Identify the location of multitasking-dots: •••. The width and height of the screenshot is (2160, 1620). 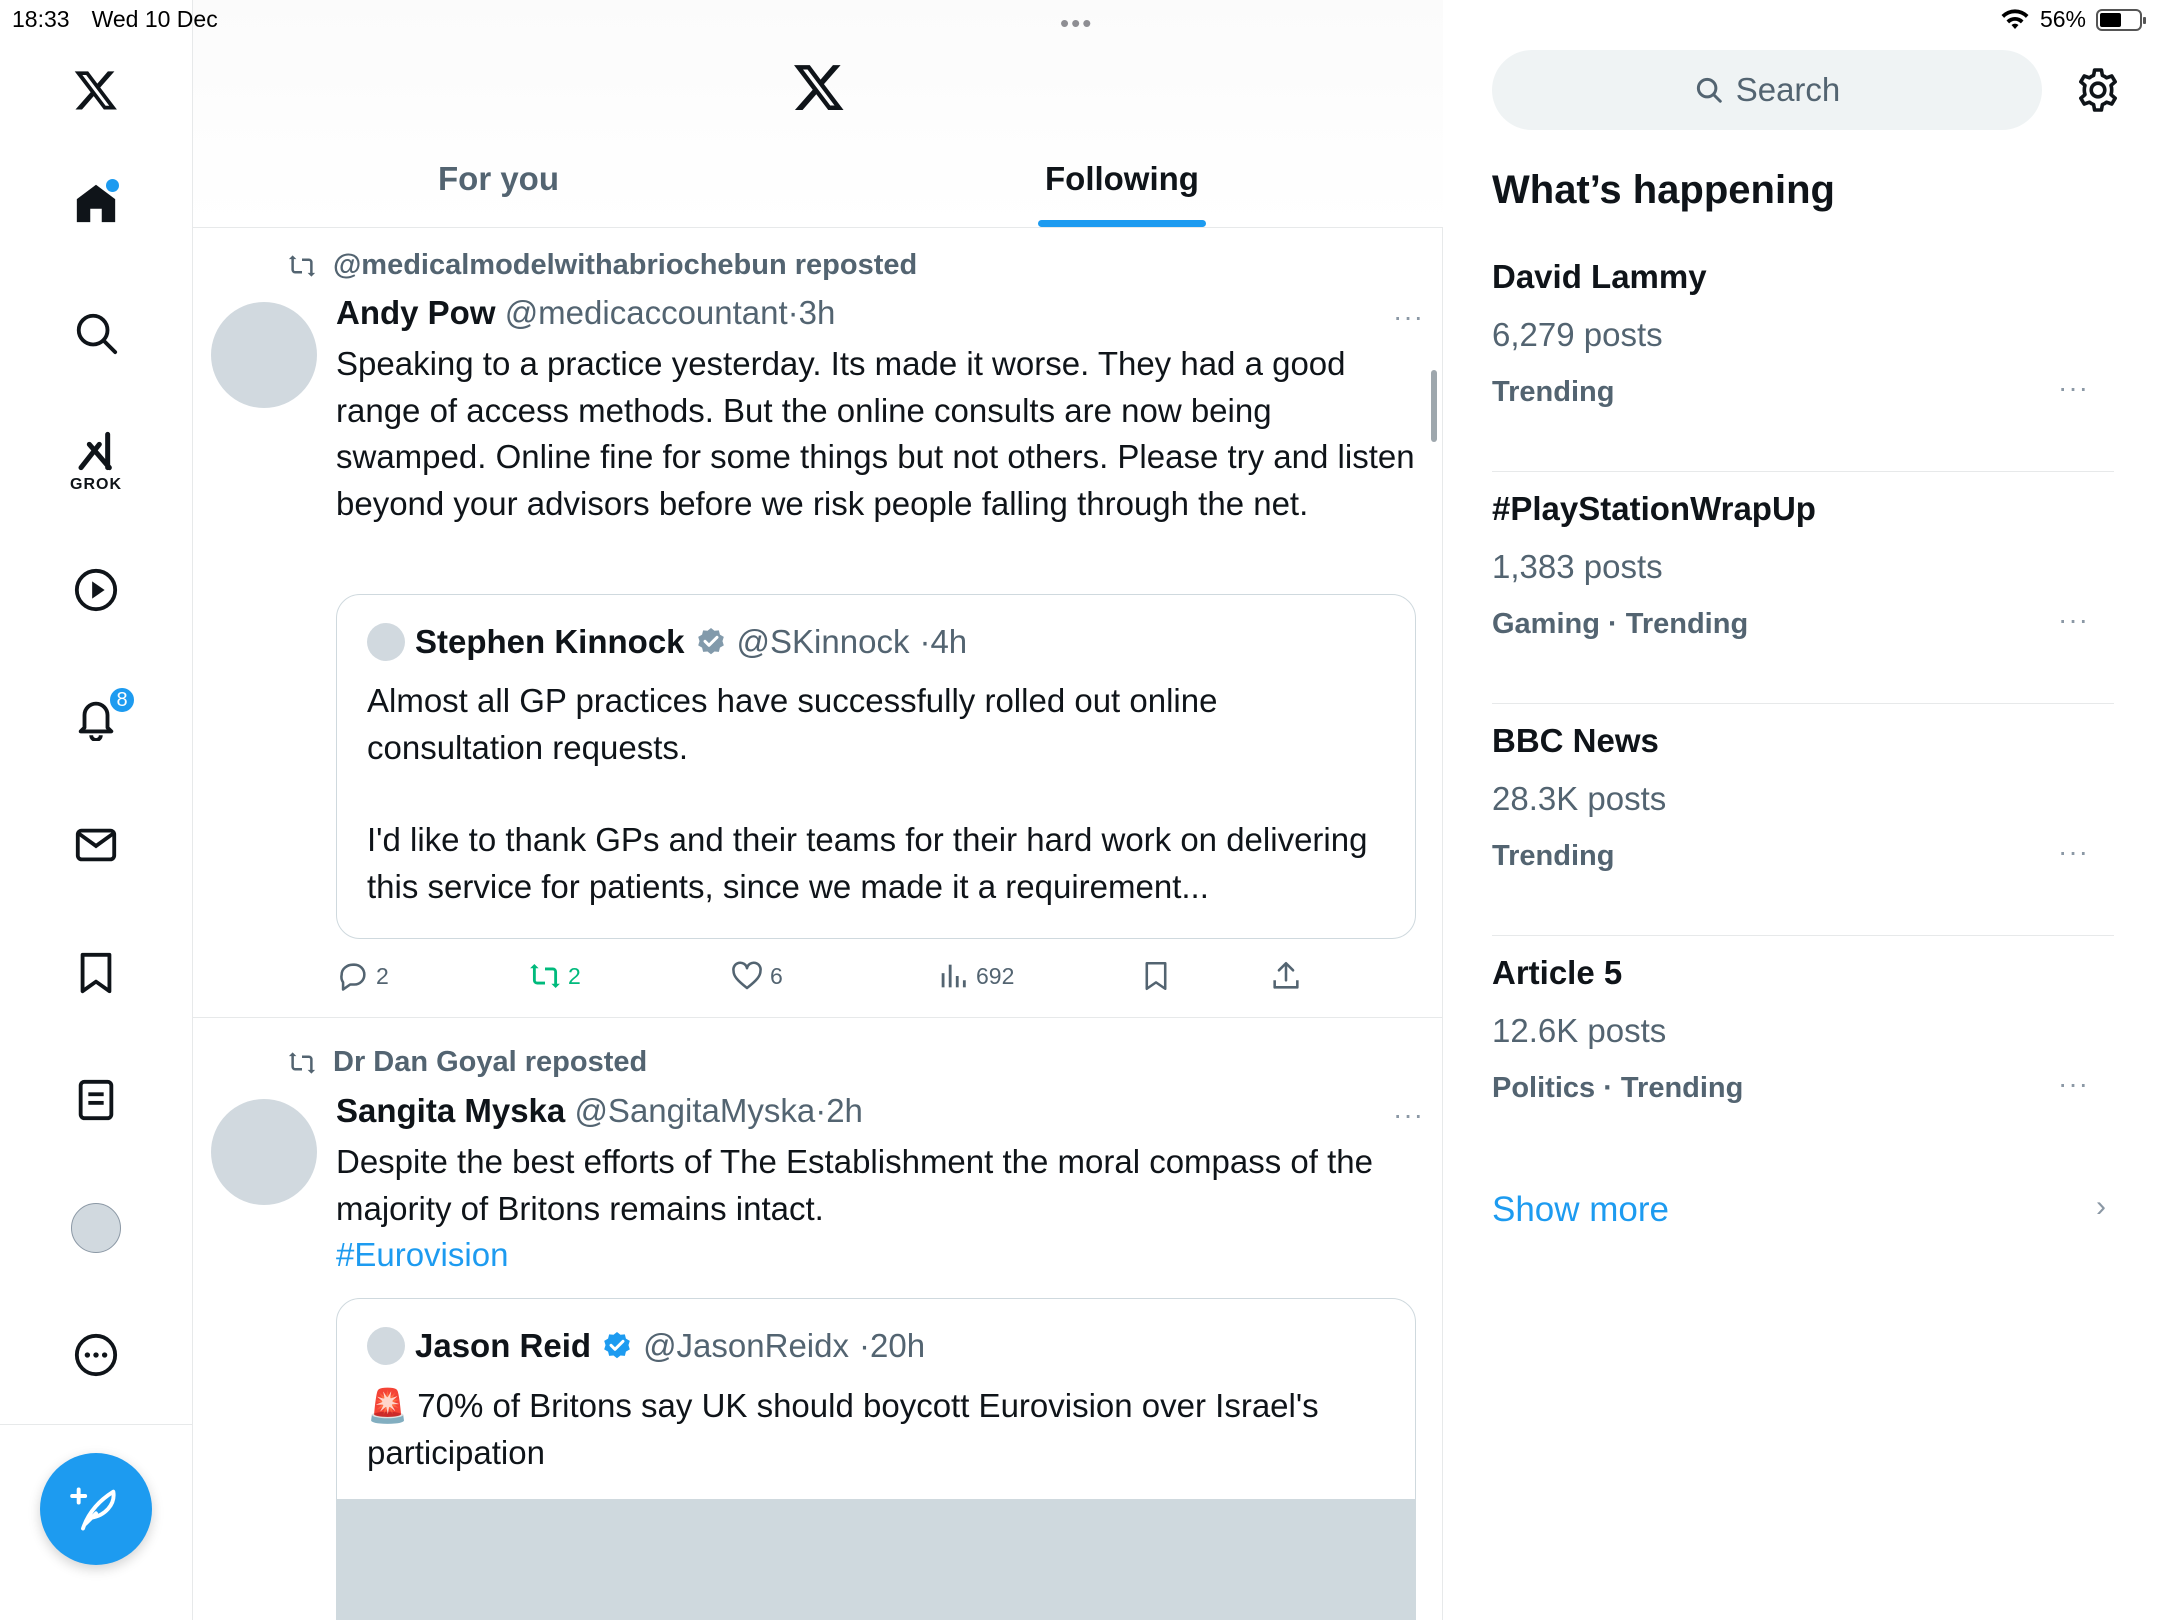
(1076, 23).